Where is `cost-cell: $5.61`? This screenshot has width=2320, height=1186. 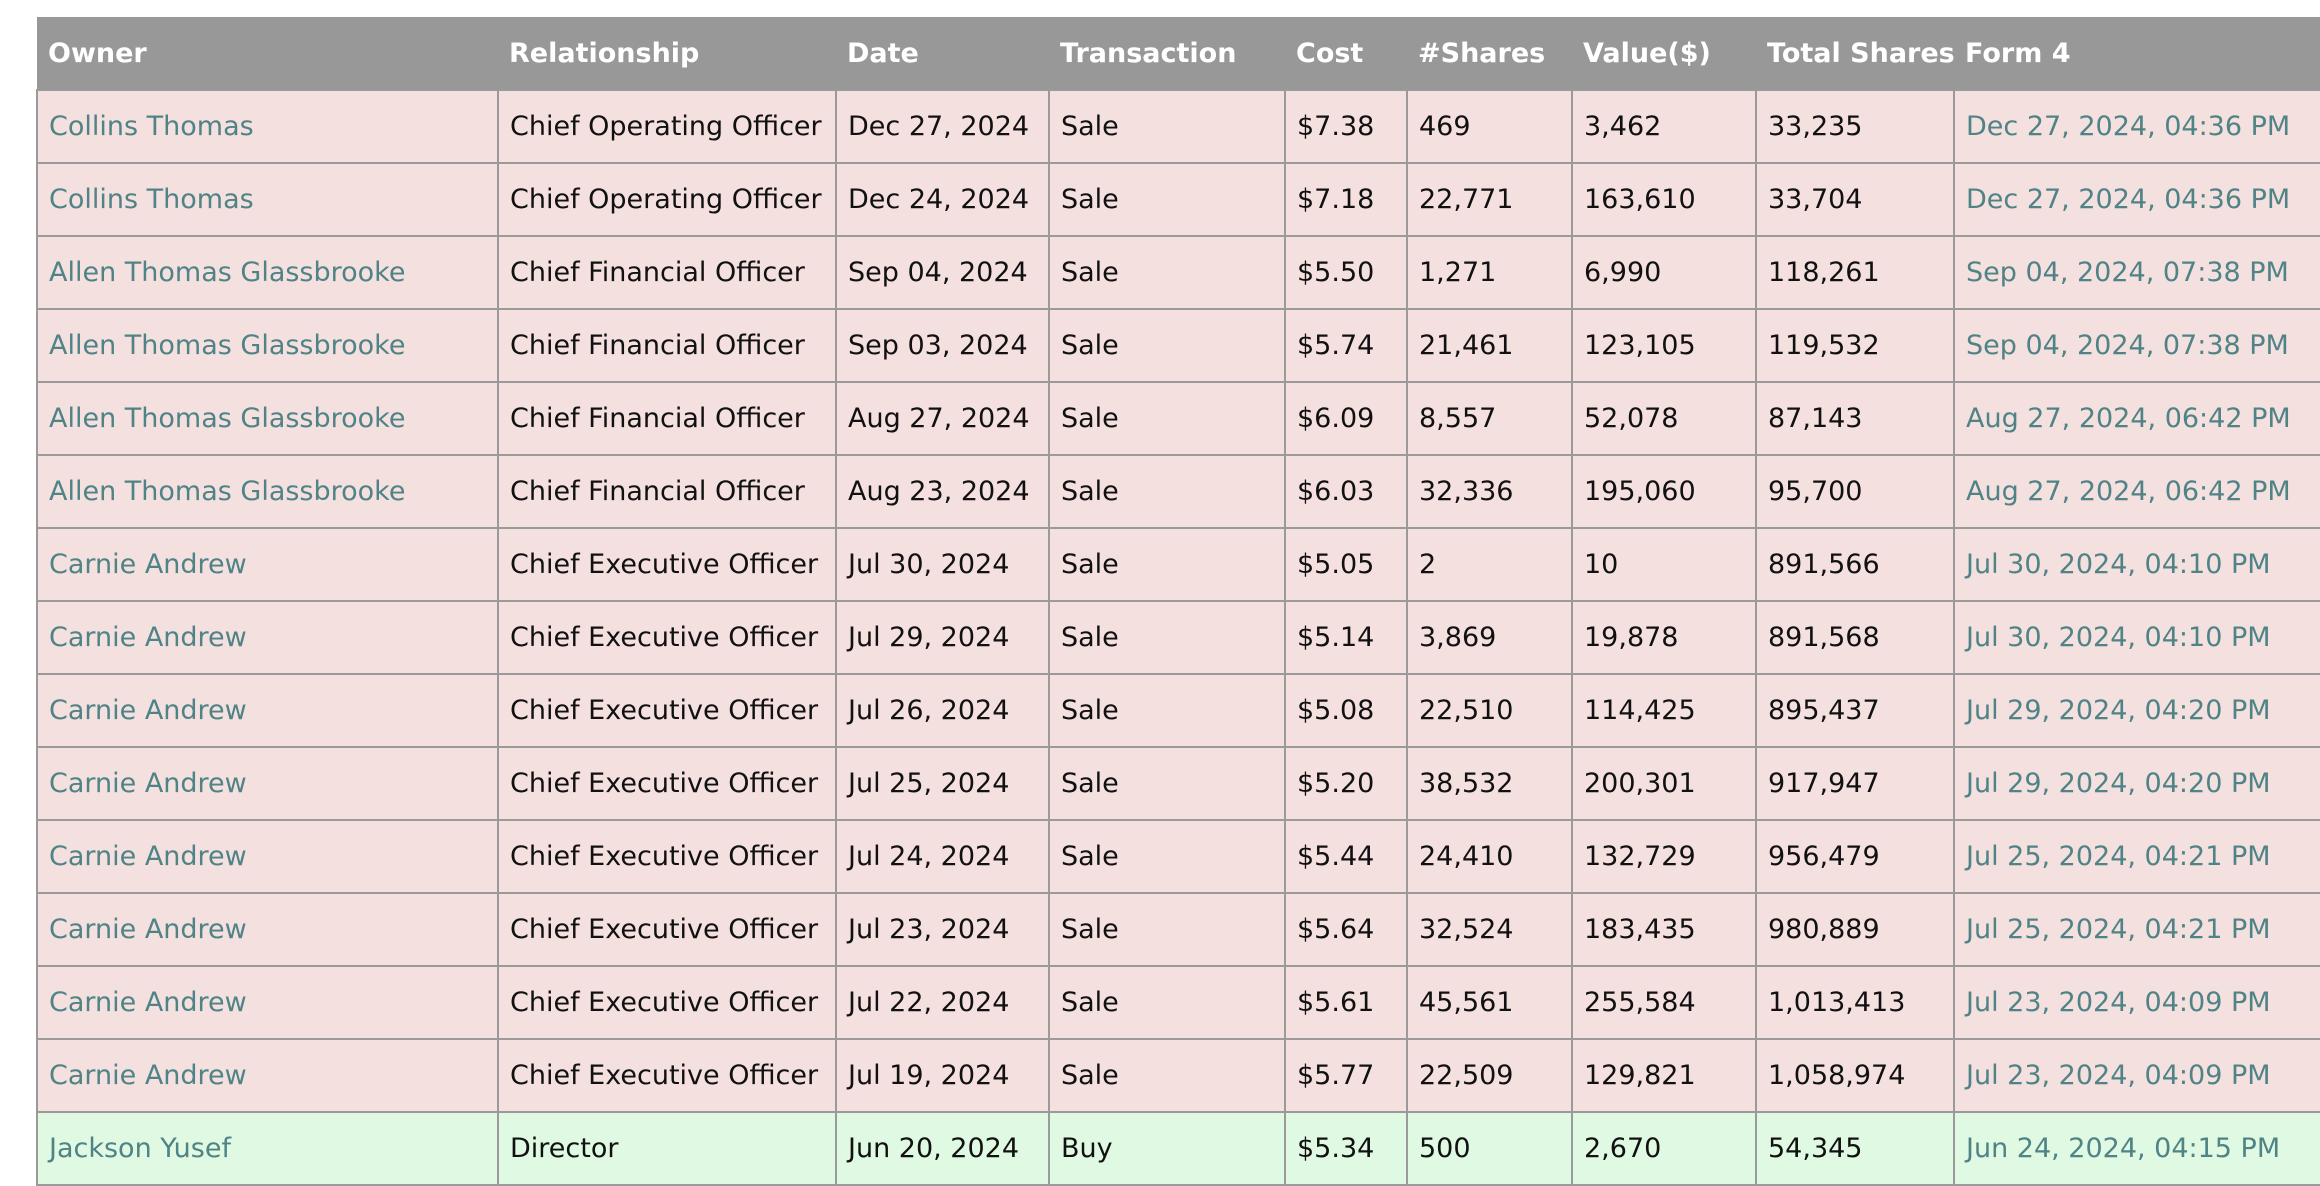
cost-cell: $5.61 is located at coordinates (1346, 1002).